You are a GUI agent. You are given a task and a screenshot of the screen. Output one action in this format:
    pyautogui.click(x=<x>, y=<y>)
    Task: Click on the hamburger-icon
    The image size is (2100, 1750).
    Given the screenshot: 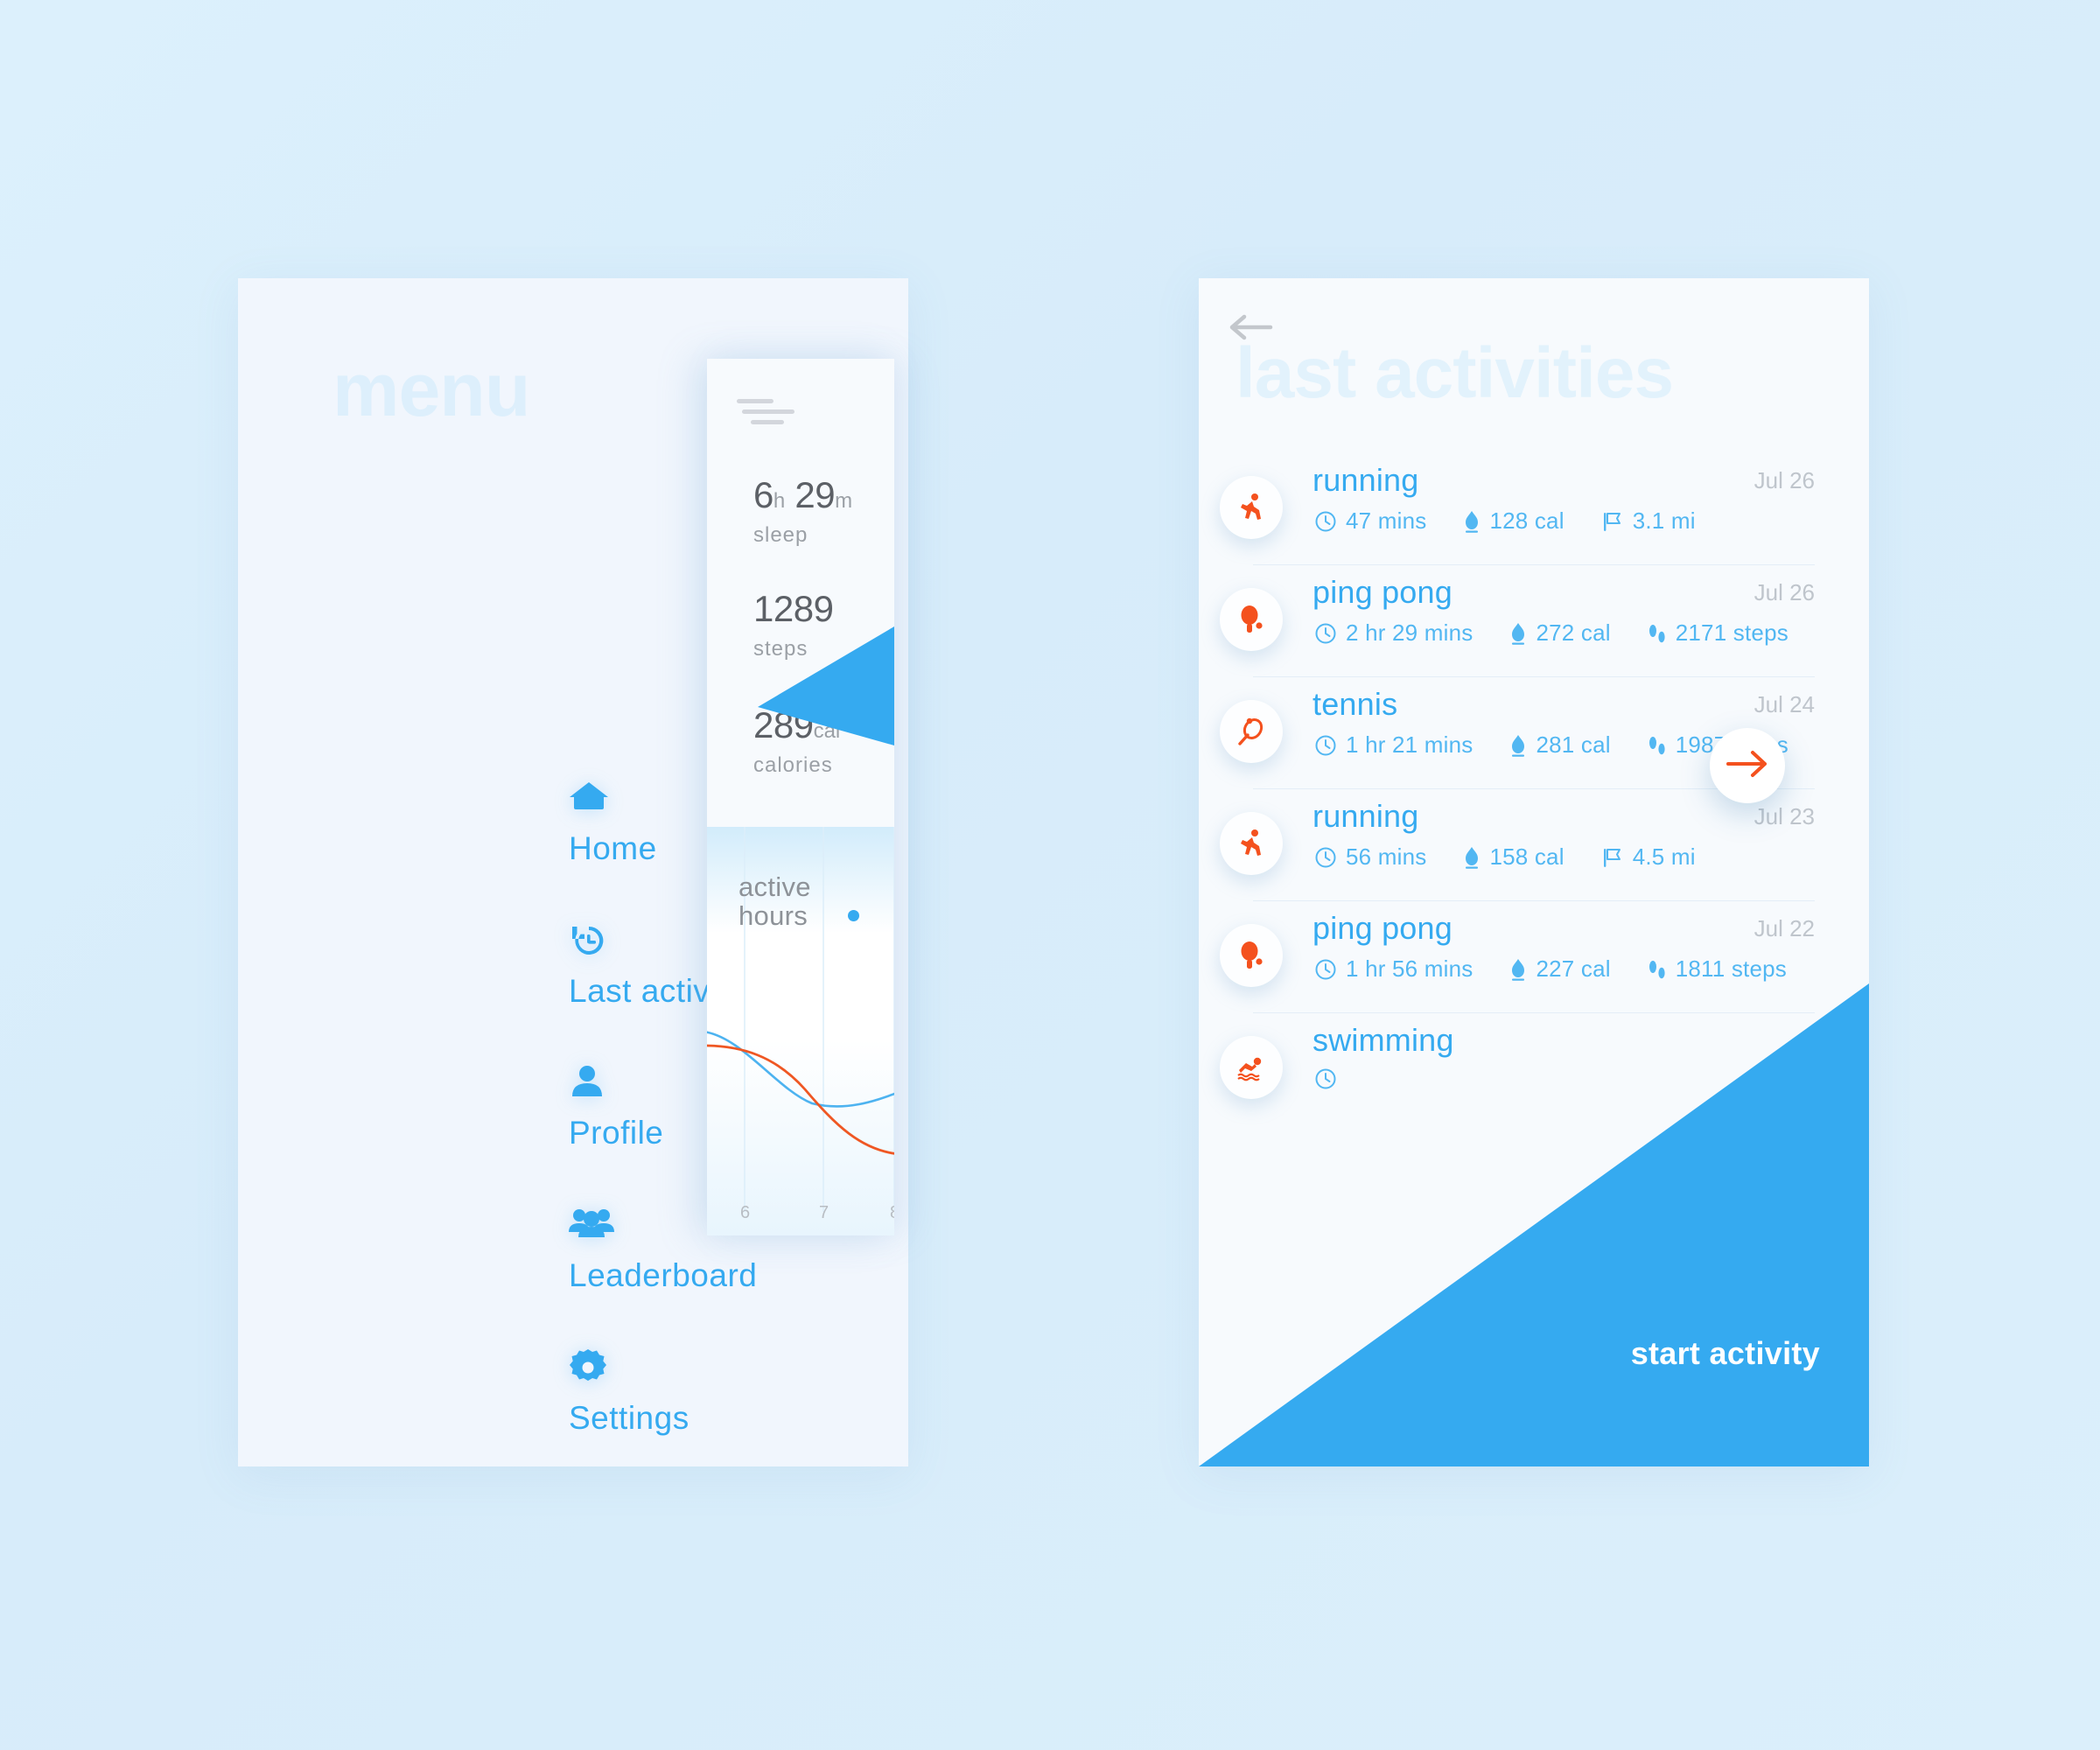 What is the action you would take?
    pyautogui.click(x=763, y=414)
    